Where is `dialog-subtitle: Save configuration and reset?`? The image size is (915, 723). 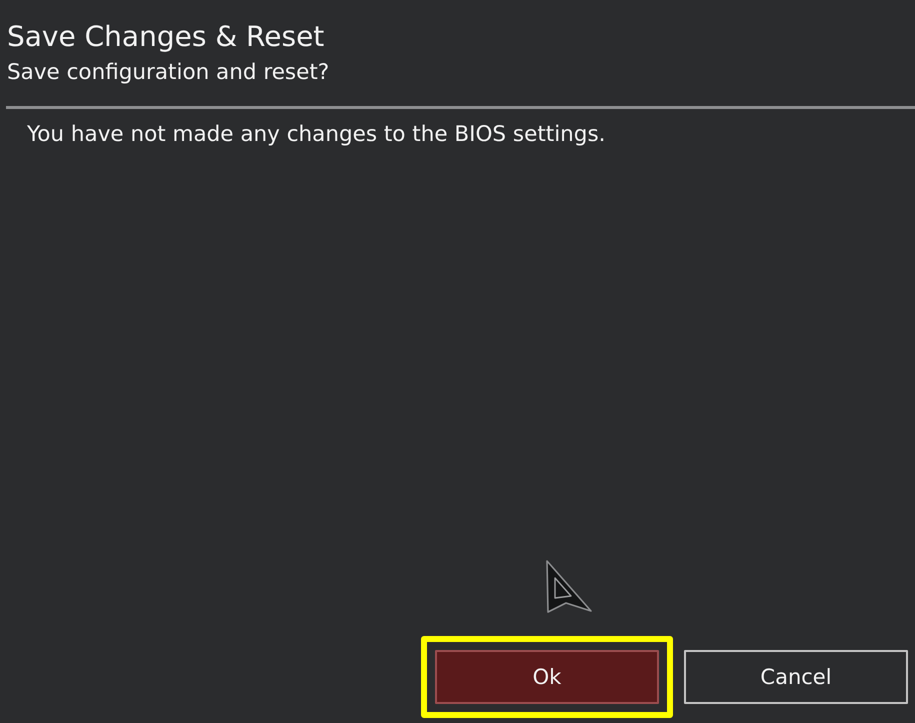 dialog-subtitle: Save configuration and reset? is located at coordinates (168, 73).